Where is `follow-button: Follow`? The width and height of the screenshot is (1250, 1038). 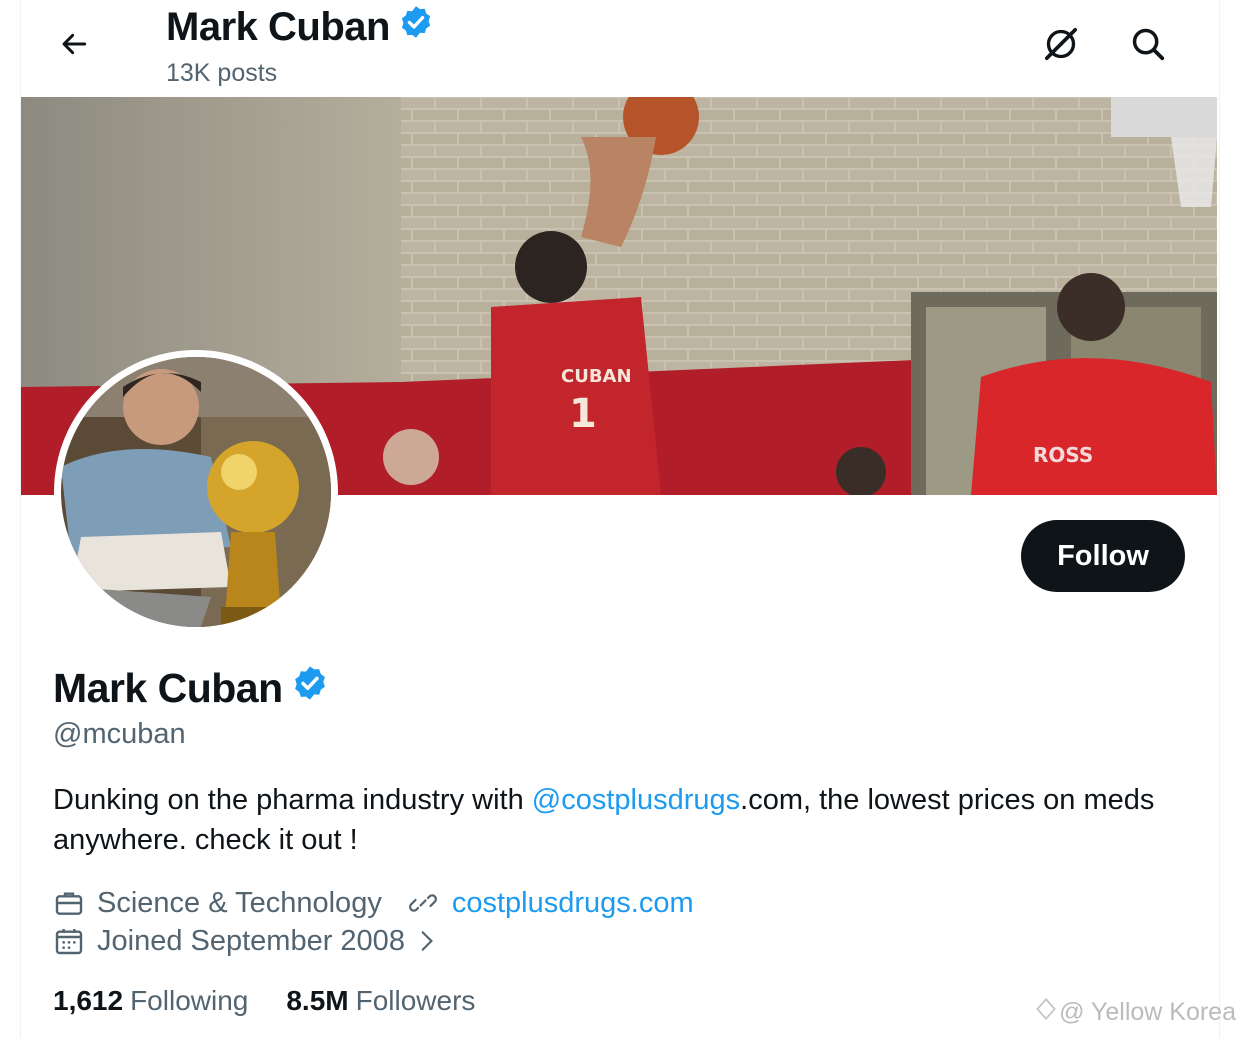
follow-button: Follow is located at coordinates (1103, 556).